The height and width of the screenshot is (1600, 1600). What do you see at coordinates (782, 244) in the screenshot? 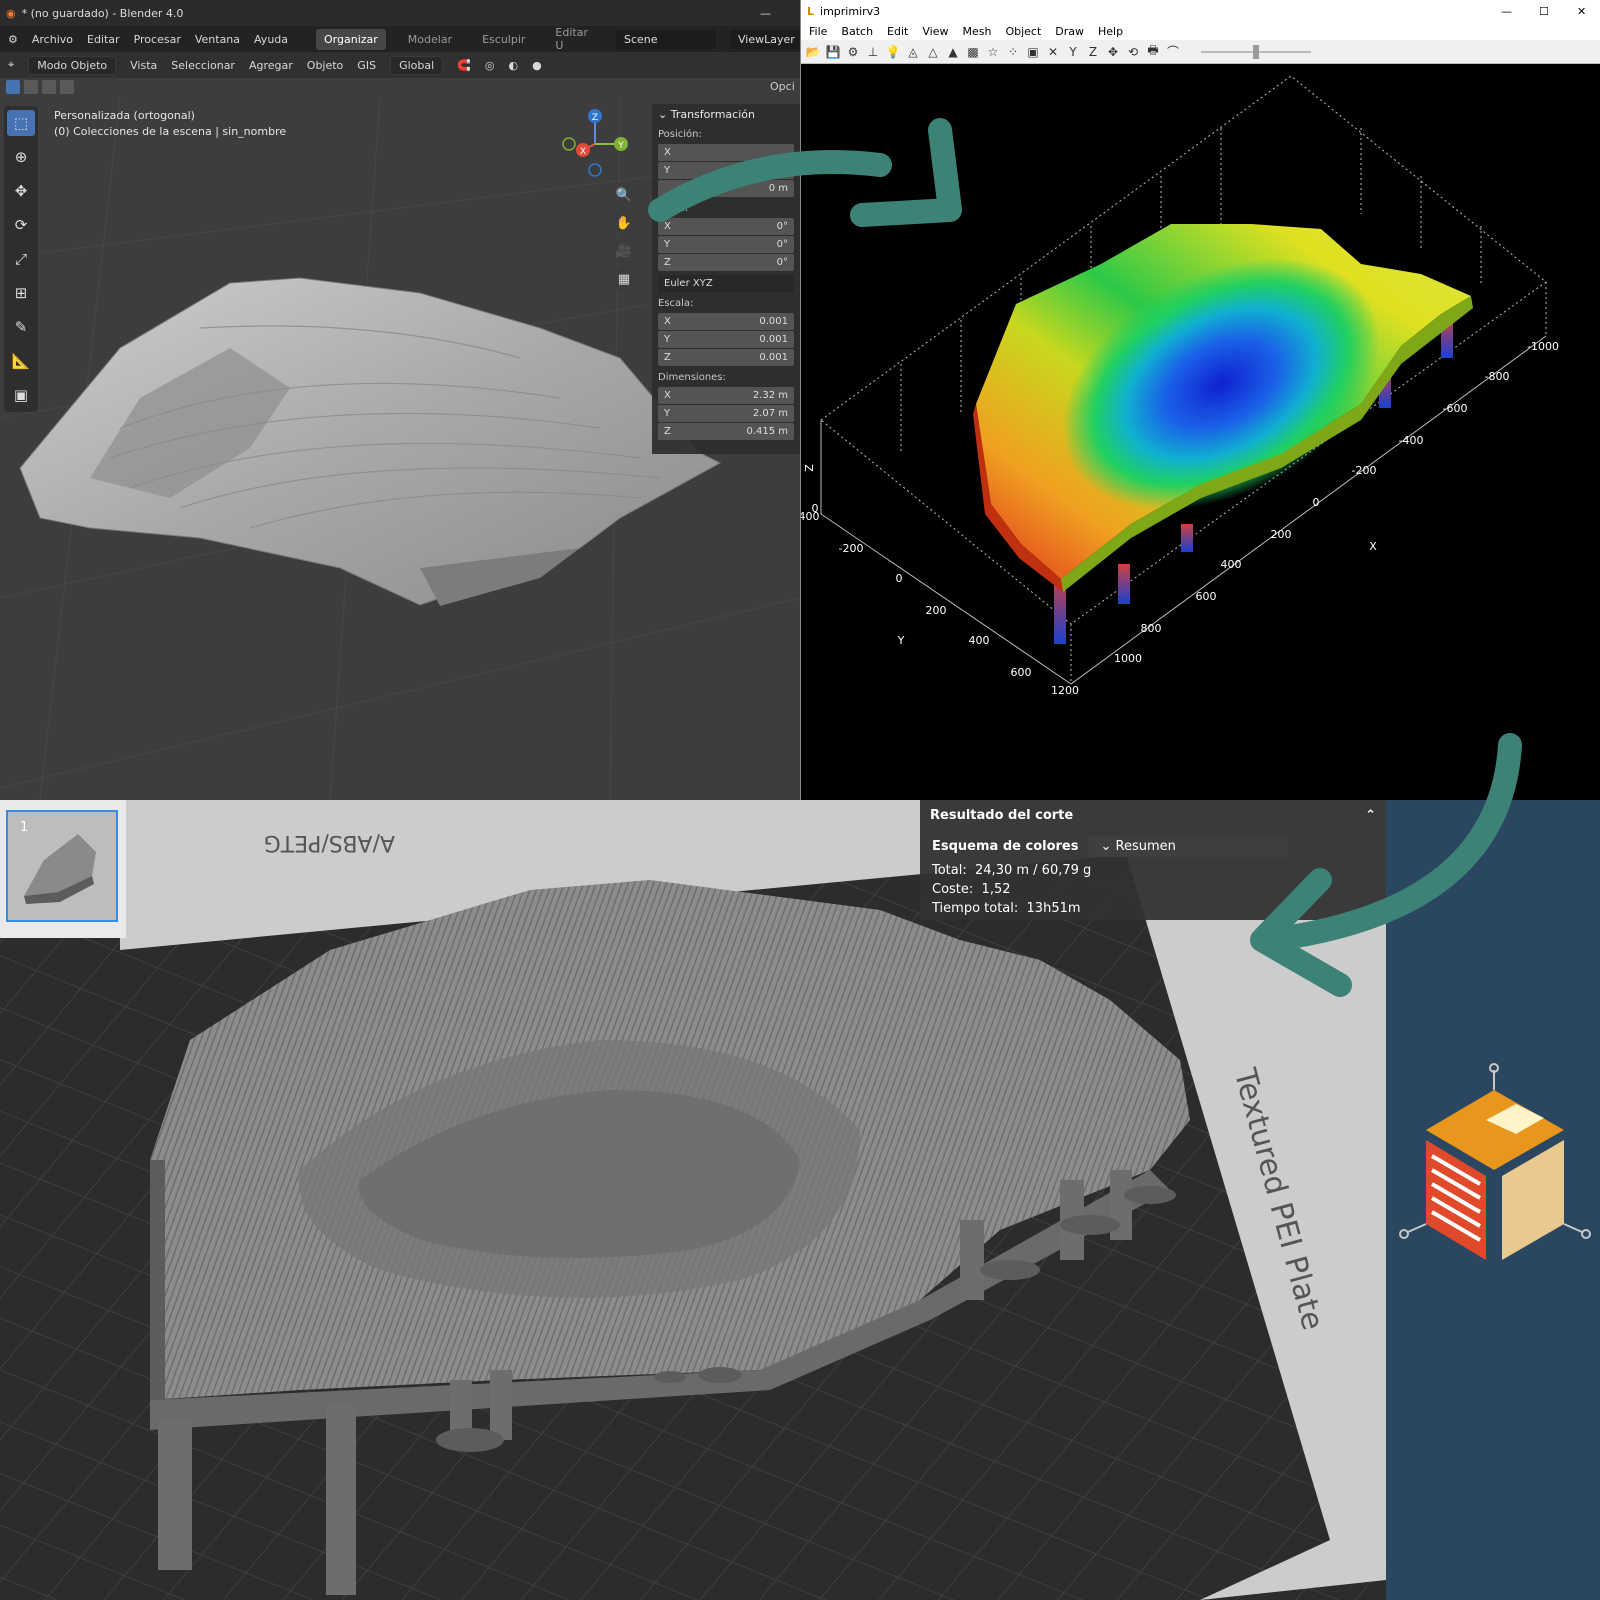
I see `field-value: 0°` at bounding box center [782, 244].